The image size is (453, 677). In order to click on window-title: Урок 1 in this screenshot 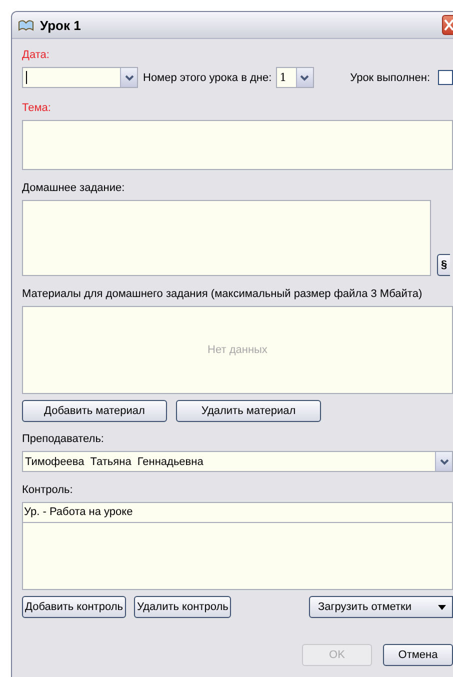, I will do `click(61, 25)`.